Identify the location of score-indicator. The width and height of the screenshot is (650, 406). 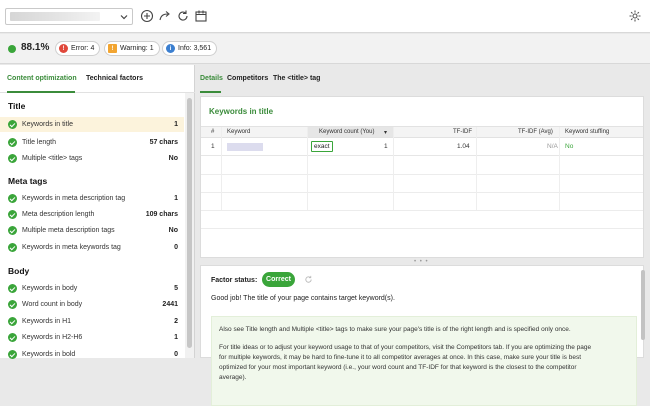
(12, 49).